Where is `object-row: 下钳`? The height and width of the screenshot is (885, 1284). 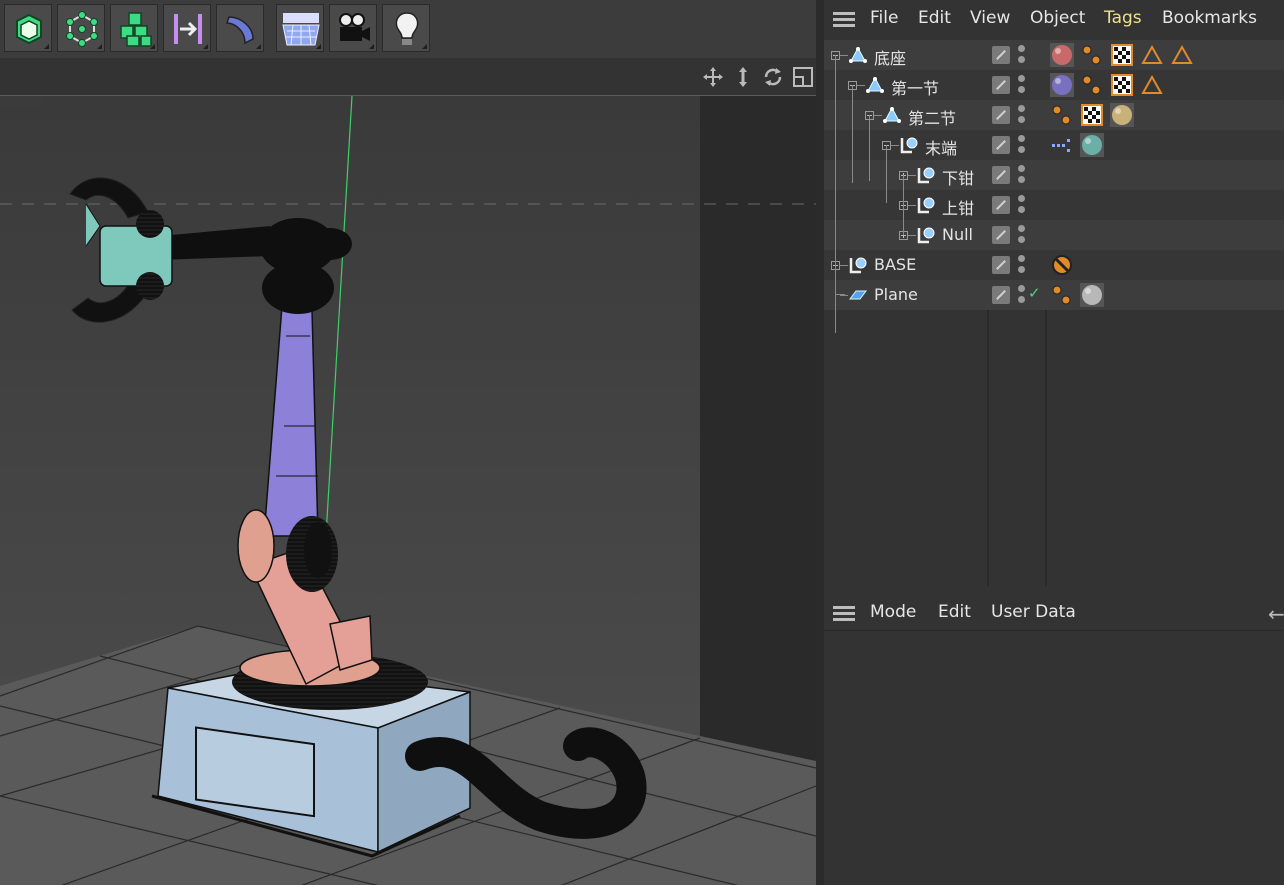 object-row: 下钳 is located at coordinates (1054, 175).